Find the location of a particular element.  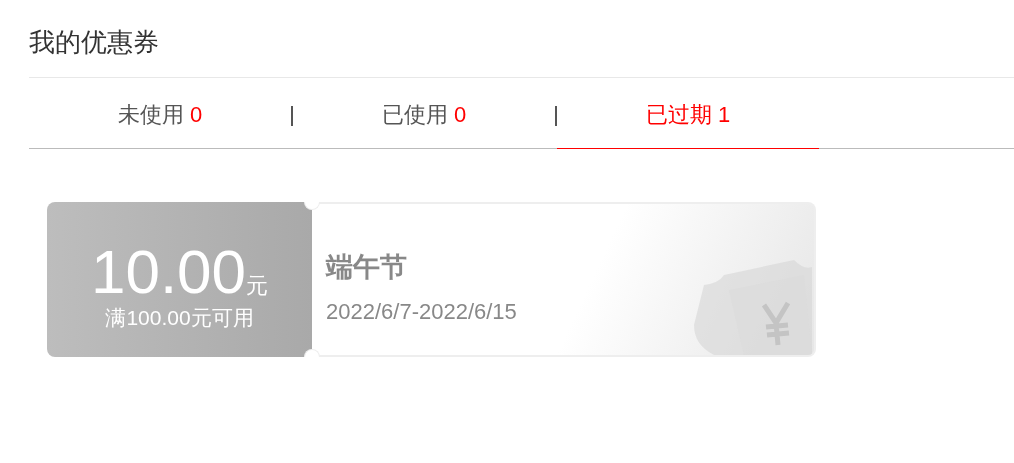

coupon-name: 端午节 is located at coordinates (367, 267).